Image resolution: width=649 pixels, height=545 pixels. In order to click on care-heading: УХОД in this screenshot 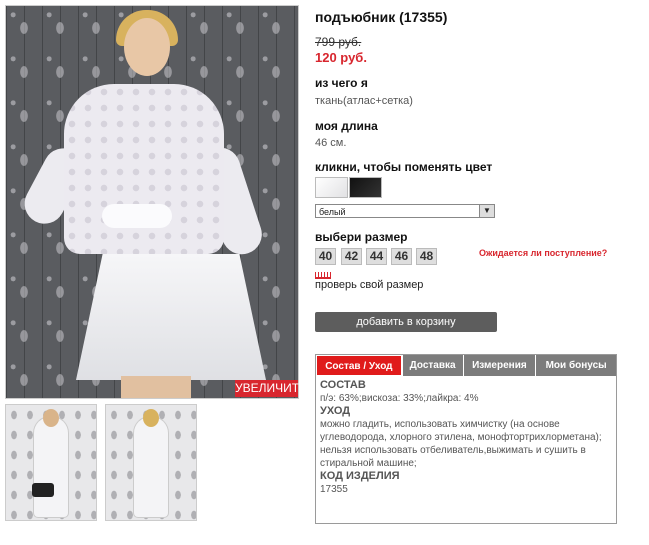, I will do `click(335, 411)`.